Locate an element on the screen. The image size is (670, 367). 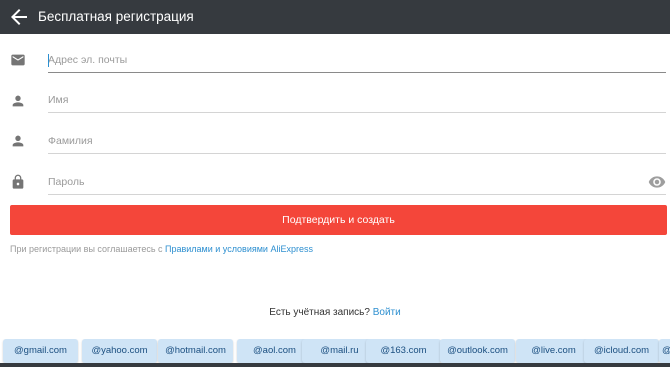
login-prompt-text: Есть учётная запись? is located at coordinates (319, 312).